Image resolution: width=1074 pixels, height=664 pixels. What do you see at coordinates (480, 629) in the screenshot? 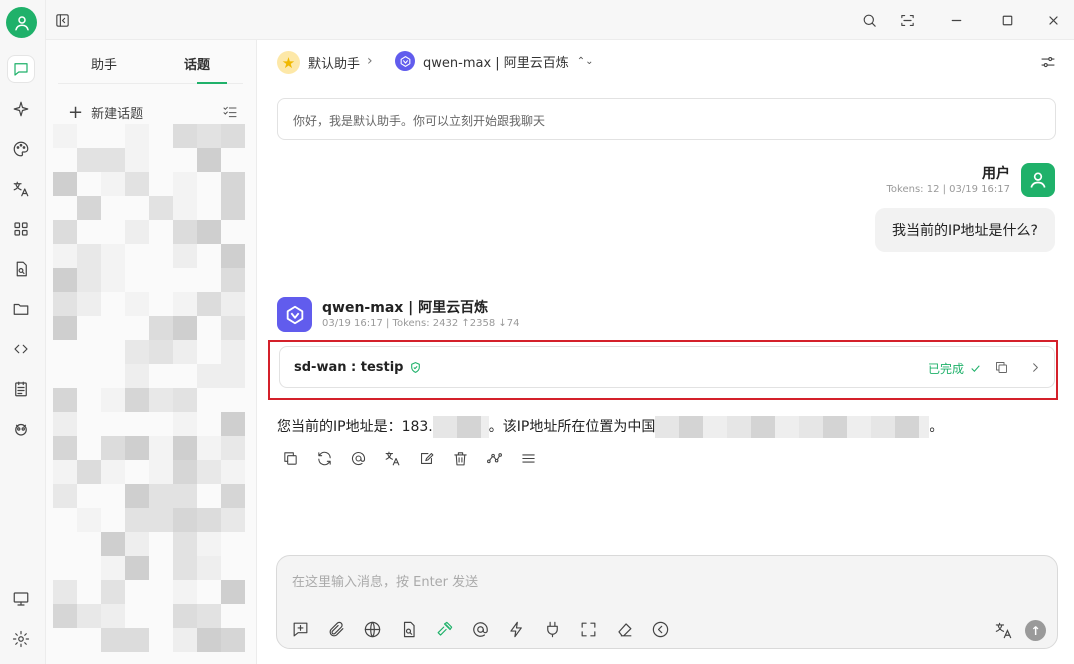
I see `mention-models-button` at bounding box center [480, 629].